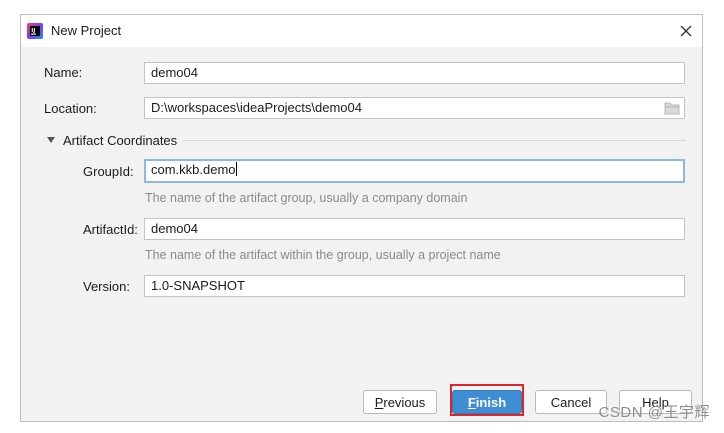 The image size is (724, 433). I want to click on groupid-input: com.kkb.demo, so click(414, 171).